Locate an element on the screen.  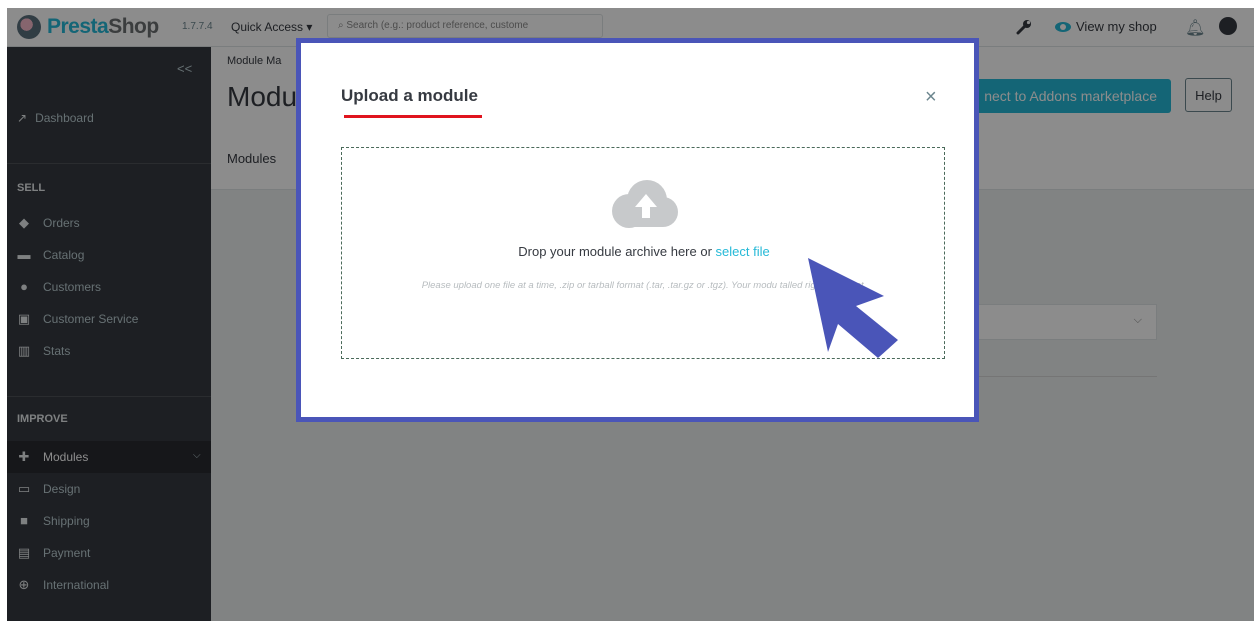
cloud-upload-icon is located at coordinates (645, 204).